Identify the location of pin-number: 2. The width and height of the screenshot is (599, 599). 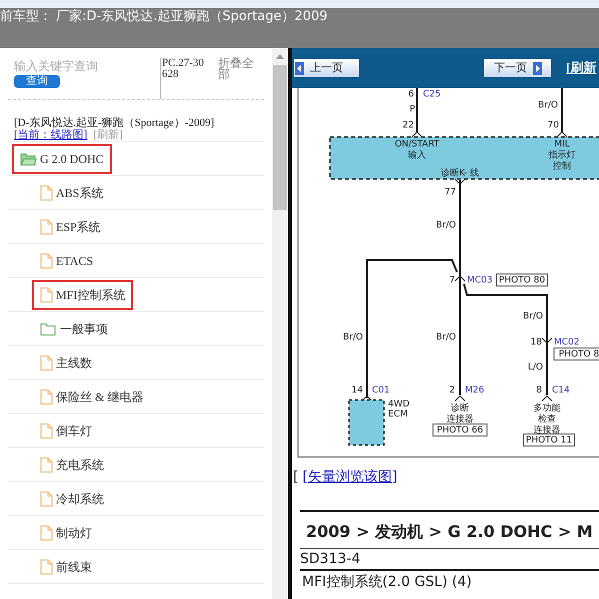
(452, 390).